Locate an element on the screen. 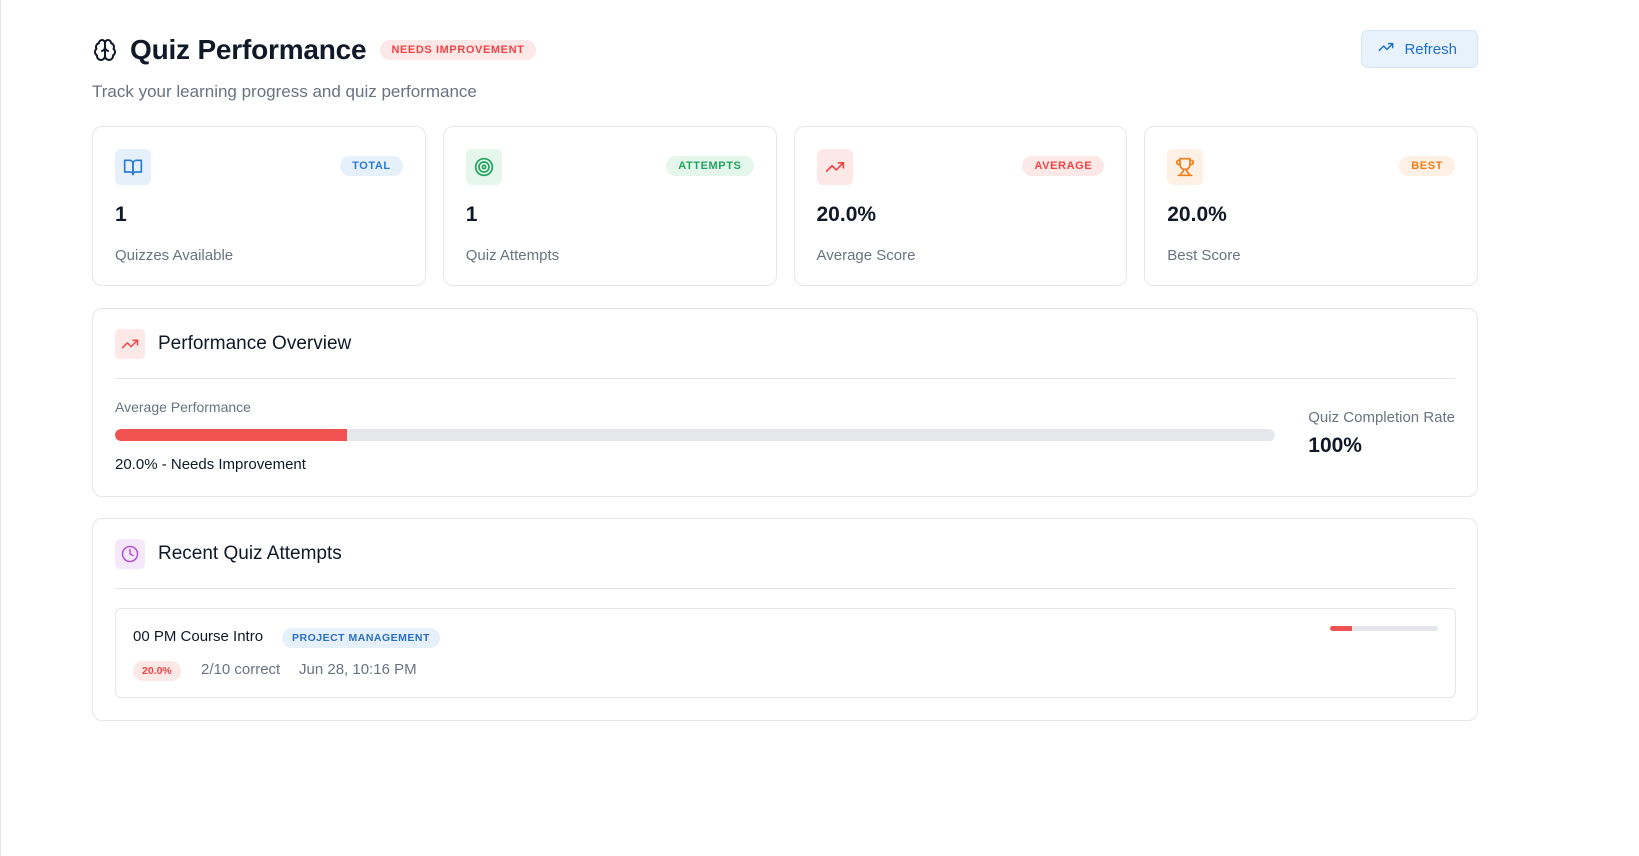 The height and width of the screenshot is (856, 1639). average-performance-text: 20.0% - Needs Improvement is located at coordinates (210, 464).